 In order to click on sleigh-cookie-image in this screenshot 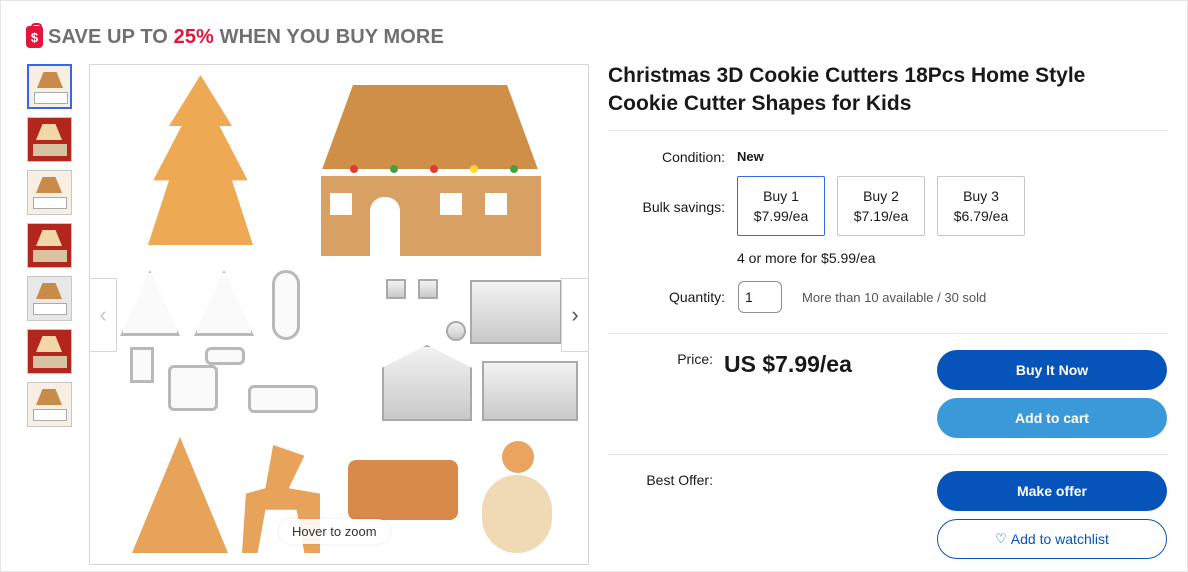, I will do `click(403, 490)`.